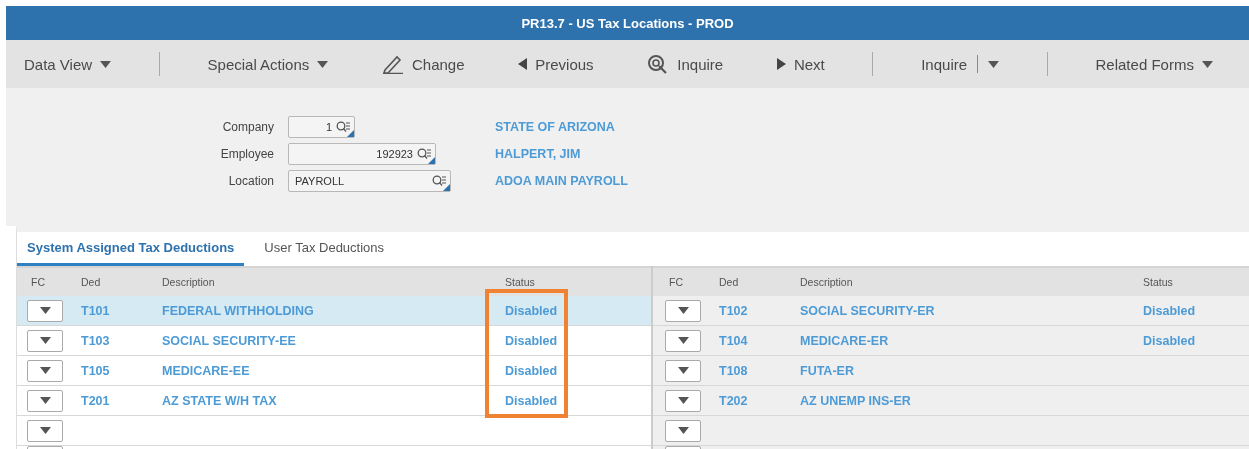  What do you see at coordinates (393, 64) in the screenshot?
I see `pencil-icon` at bounding box center [393, 64].